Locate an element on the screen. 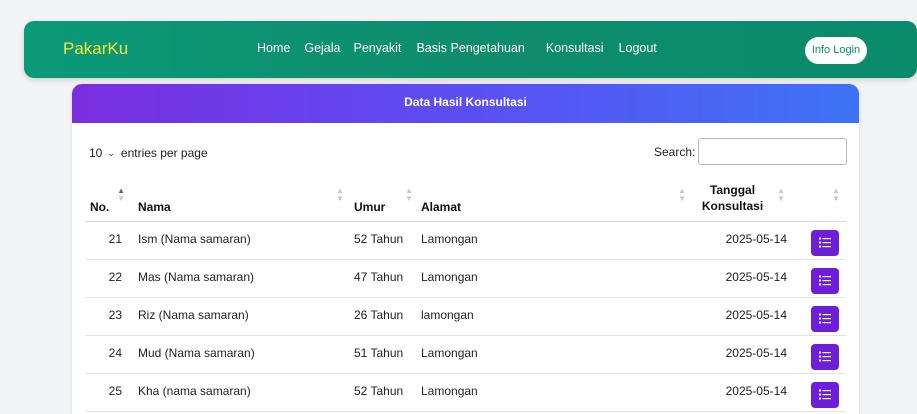  cell-umur: 26 Tahun is located at coordinates (379, 314).